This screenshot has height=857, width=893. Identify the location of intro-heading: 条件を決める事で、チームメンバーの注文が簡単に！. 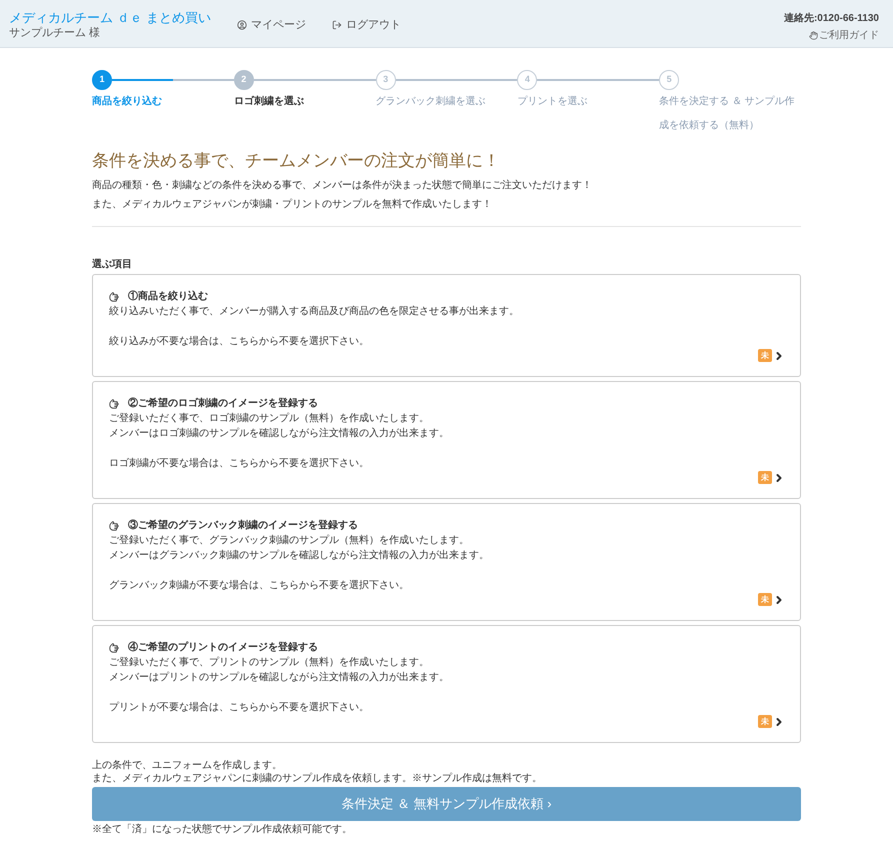
(296, 161).